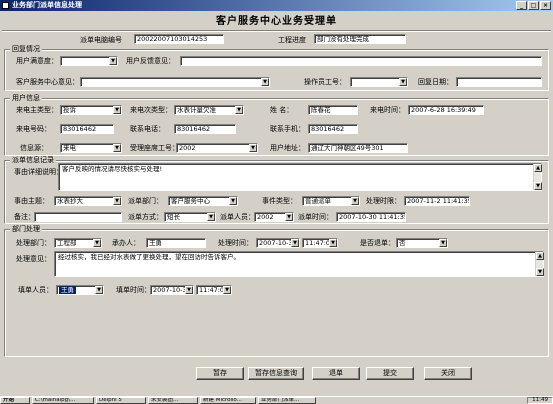 The width and height of the screenshot is (553, 404). Describe the element at coordinates (121, 400) in the screenshot. I see `taskbar-item: Delphi 5` at that location.